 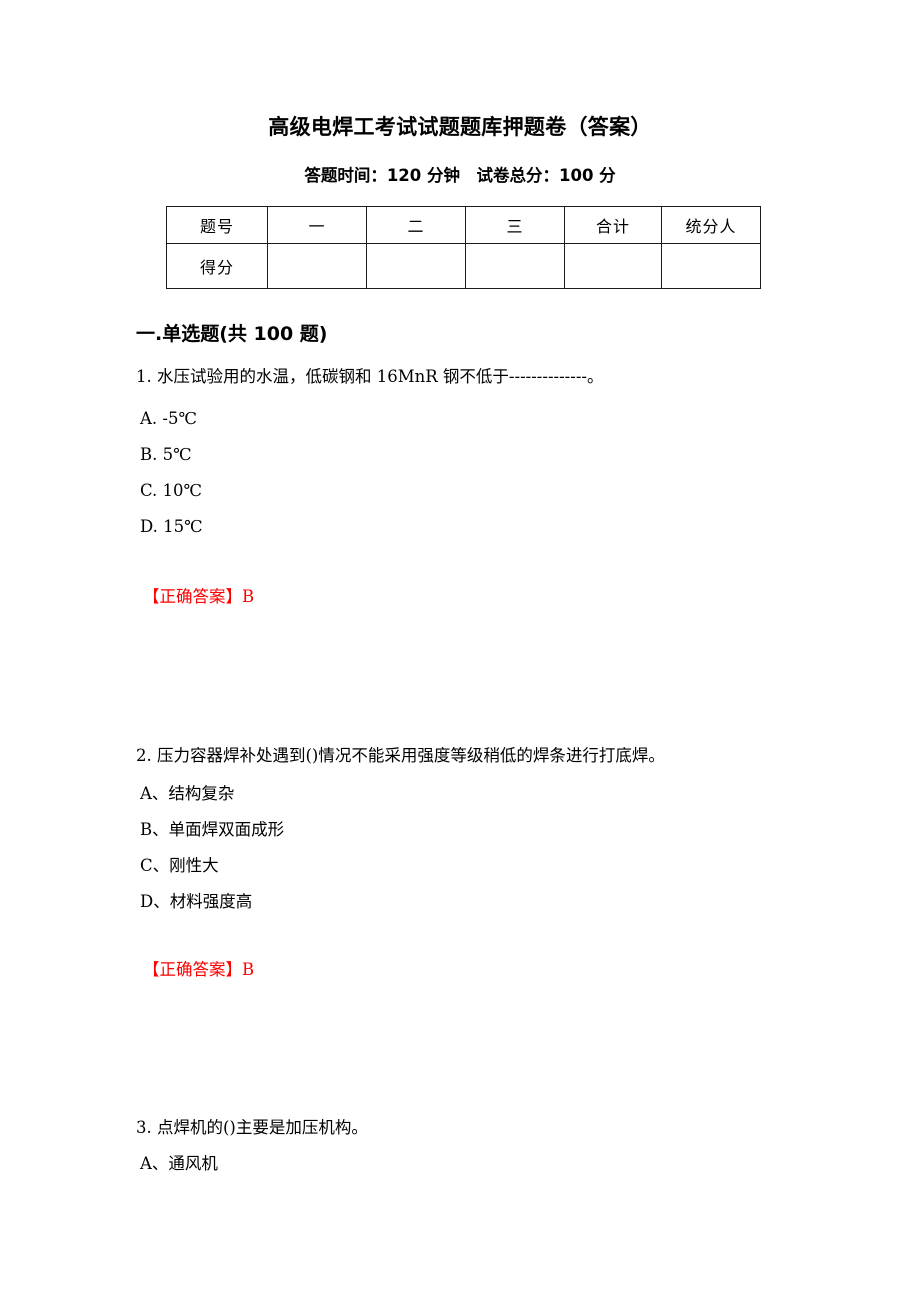 I want to click on cell-label: 合计, so click(x=612, y=226).